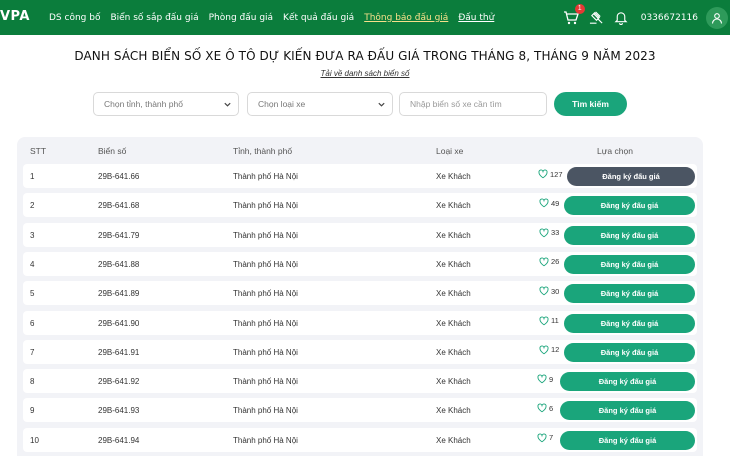 This screenshot has width=730, height=456. I want to click on like-count: 6, so click(551, 408).